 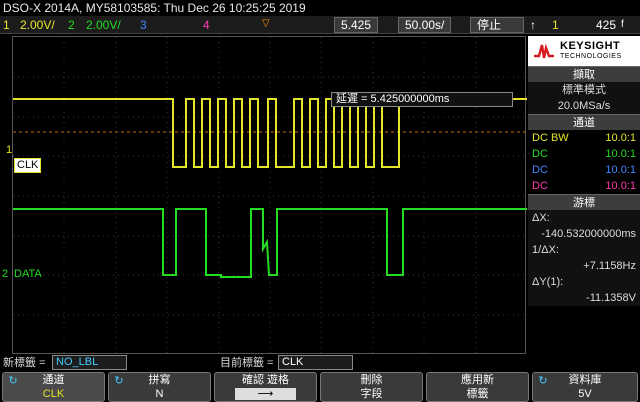 I want to click on channels-header: 通道, so click(x=584, y=122).